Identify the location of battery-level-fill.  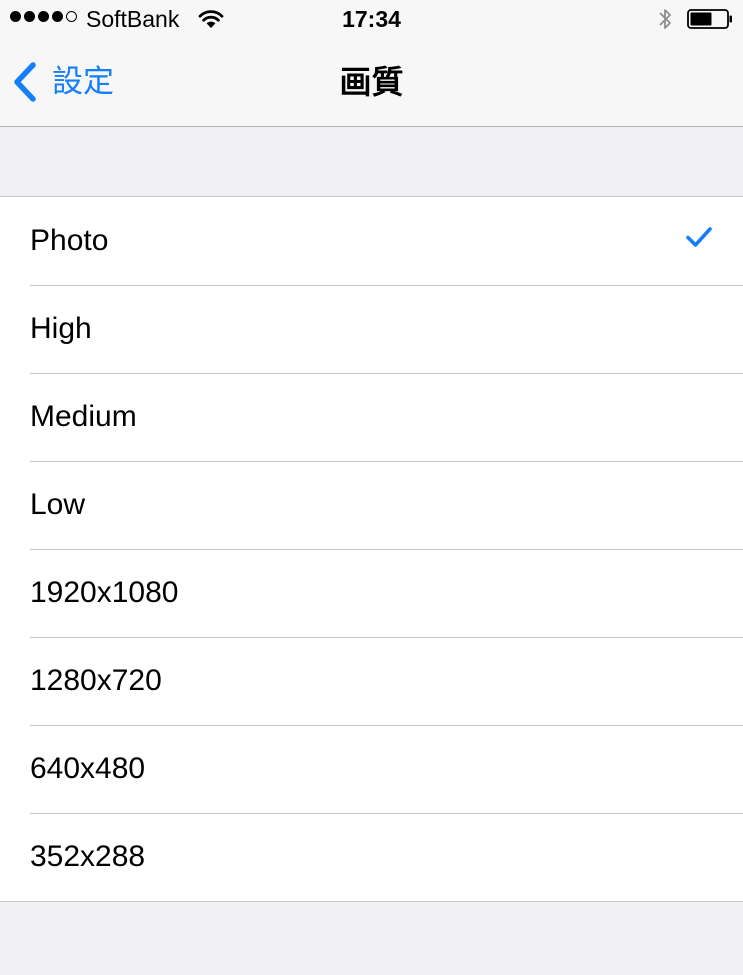
(701, 19).